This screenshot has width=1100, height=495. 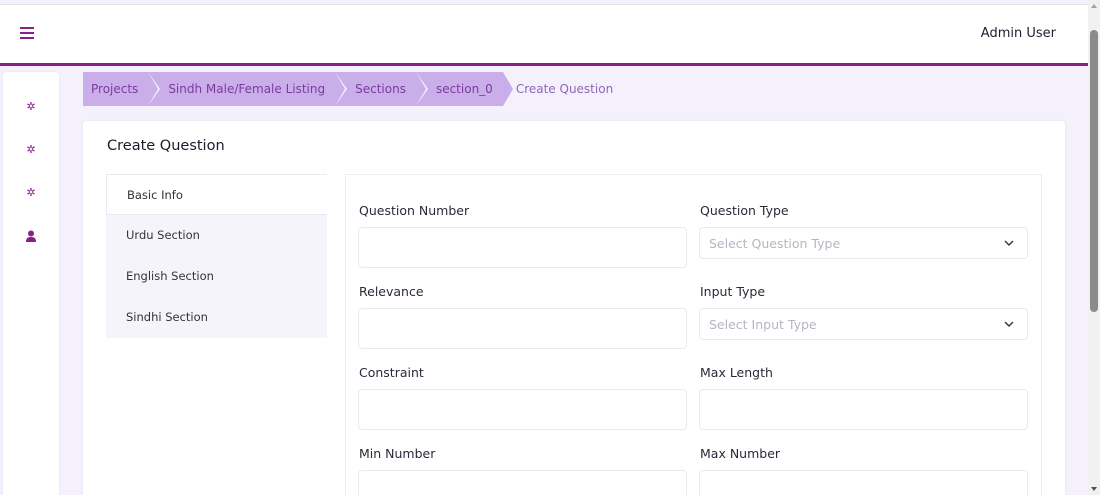 I want to click on top-header: Admin User, so click(x=544, y=35).